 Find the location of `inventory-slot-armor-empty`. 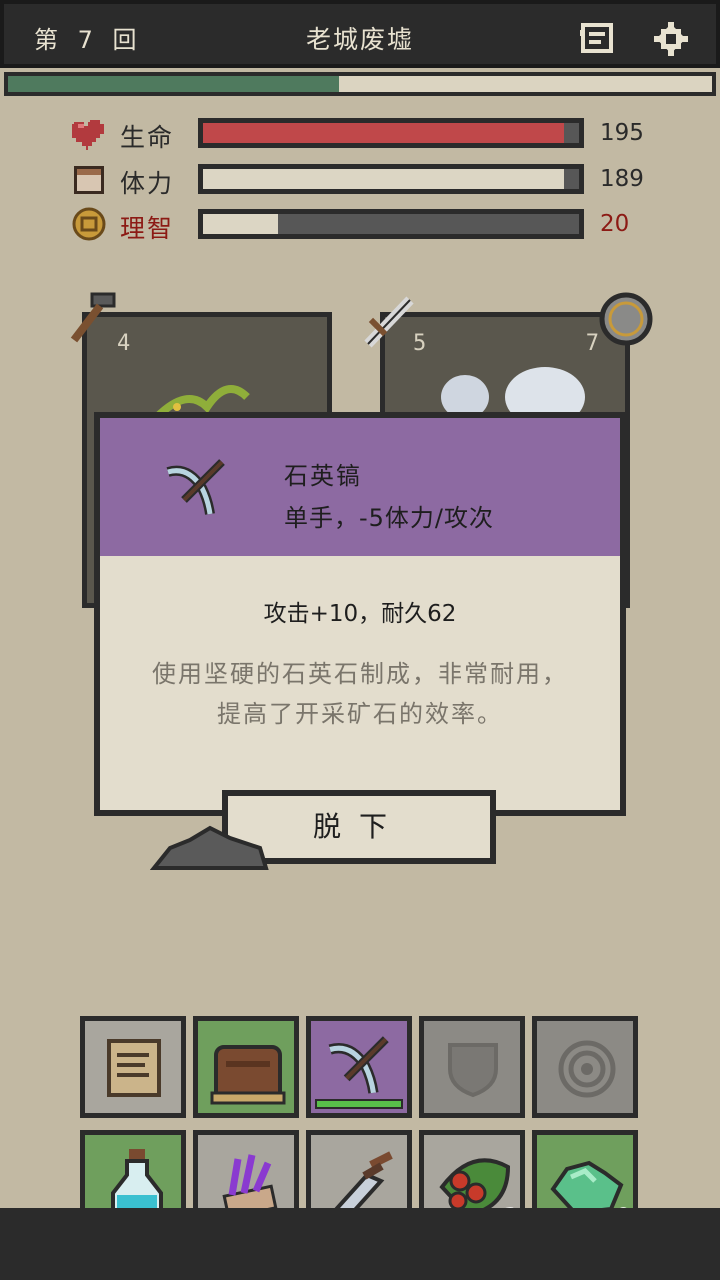

inventory-slot-armor-empty is located at coordinates (585, 1067).